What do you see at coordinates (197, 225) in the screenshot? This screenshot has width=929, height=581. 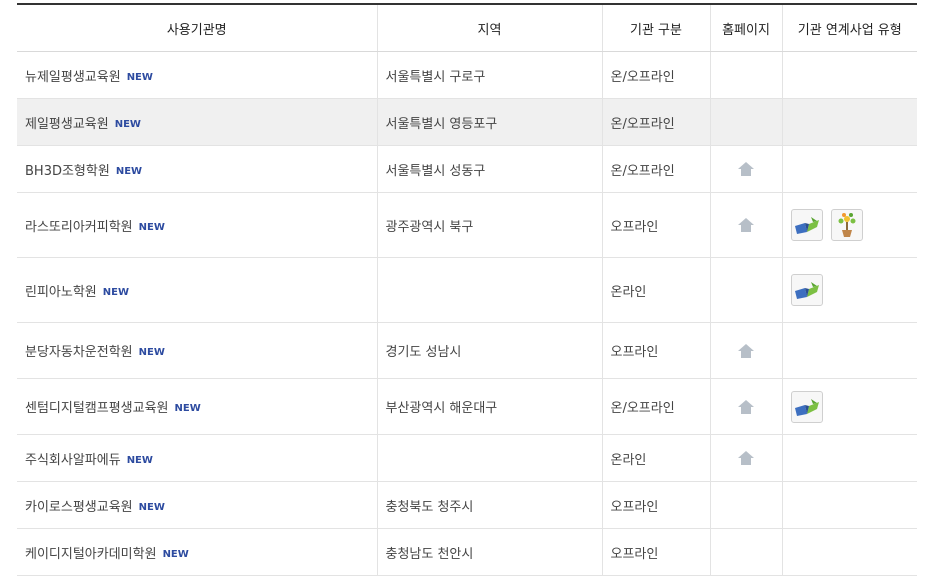 I see `institution-name-cell: 라스또리아커피학원 NEW` at bounding box center [197, 225].